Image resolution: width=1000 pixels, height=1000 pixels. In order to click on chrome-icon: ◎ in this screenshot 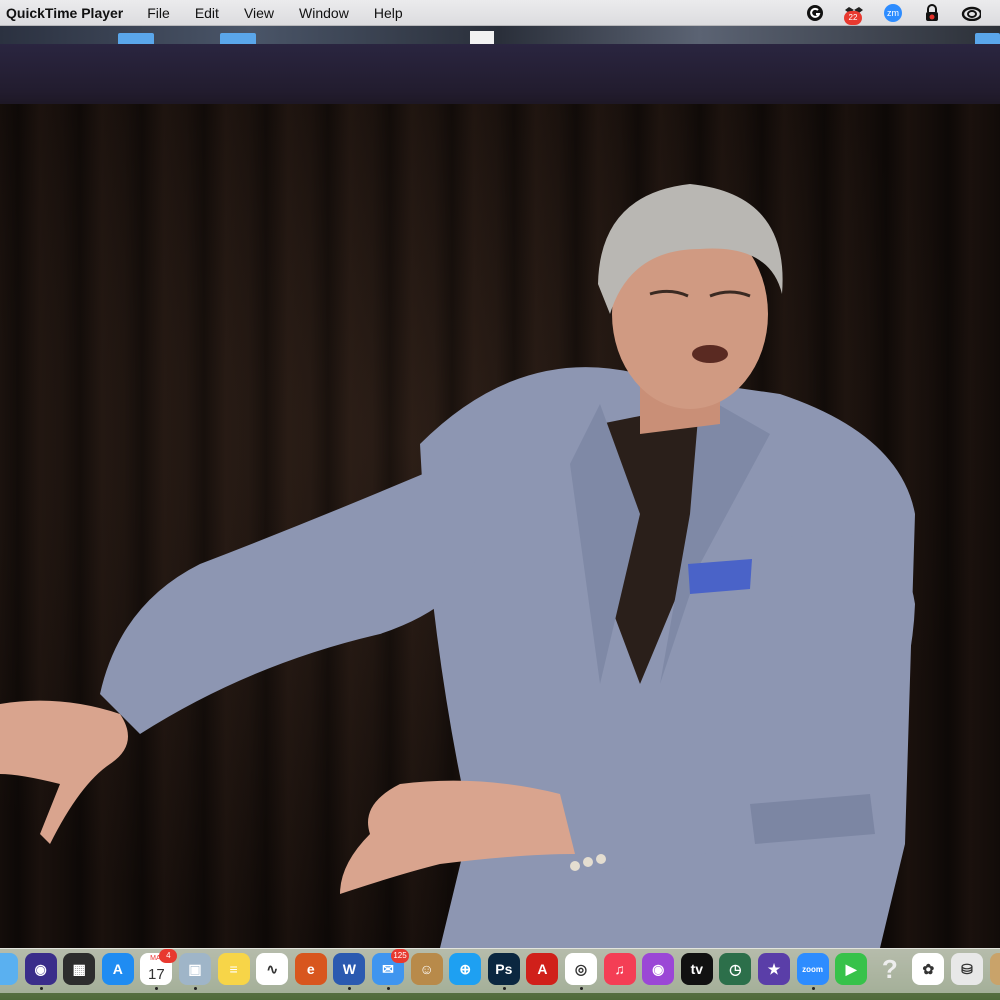, I will do `click(581, 969)`.